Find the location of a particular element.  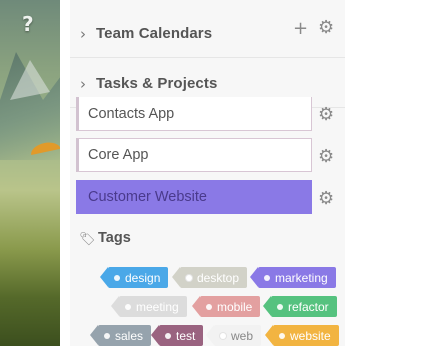

tag-website: website is located at coordinates (302, 335).